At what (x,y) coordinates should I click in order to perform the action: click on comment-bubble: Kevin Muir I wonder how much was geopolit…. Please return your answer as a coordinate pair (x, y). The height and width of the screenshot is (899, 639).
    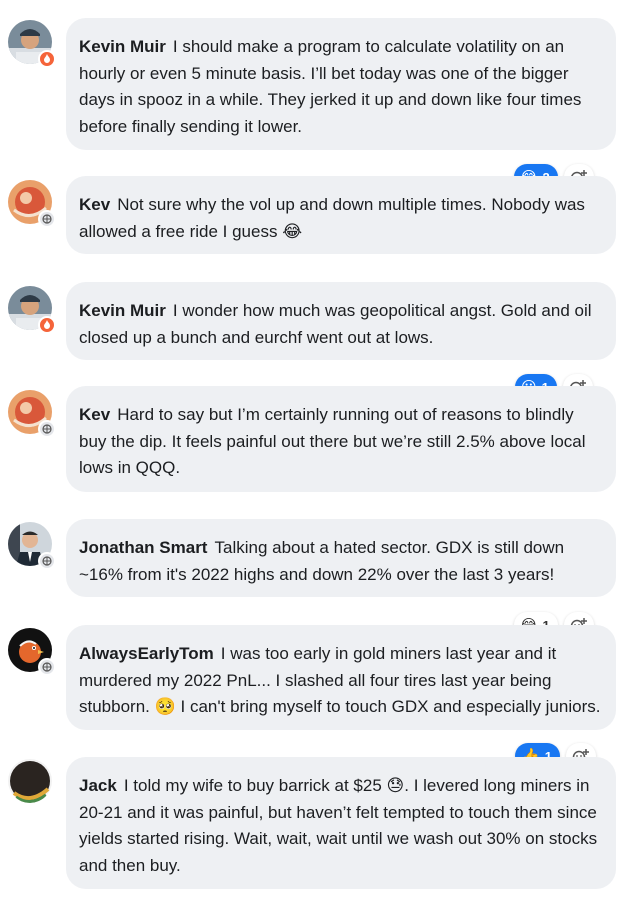
    Looking at the image, I should click on (341, 321).